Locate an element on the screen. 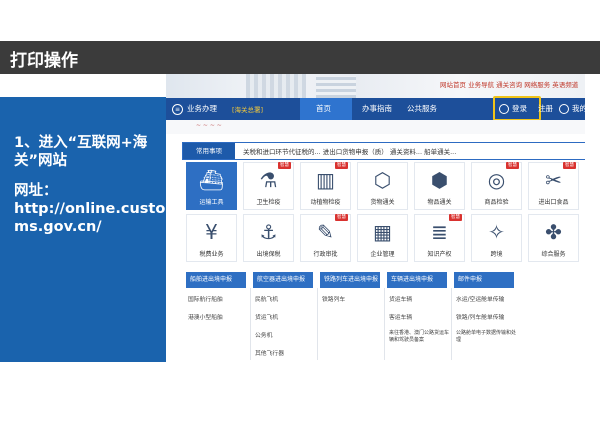 The image size is (600, 424). building-image is located at coordinates (276, 86).